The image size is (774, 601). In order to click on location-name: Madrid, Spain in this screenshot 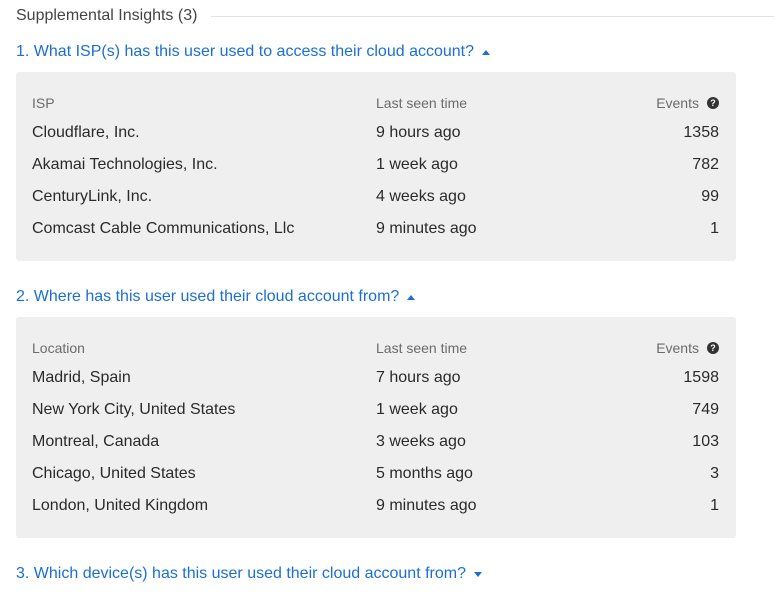, I will do `click(81, 377)`.